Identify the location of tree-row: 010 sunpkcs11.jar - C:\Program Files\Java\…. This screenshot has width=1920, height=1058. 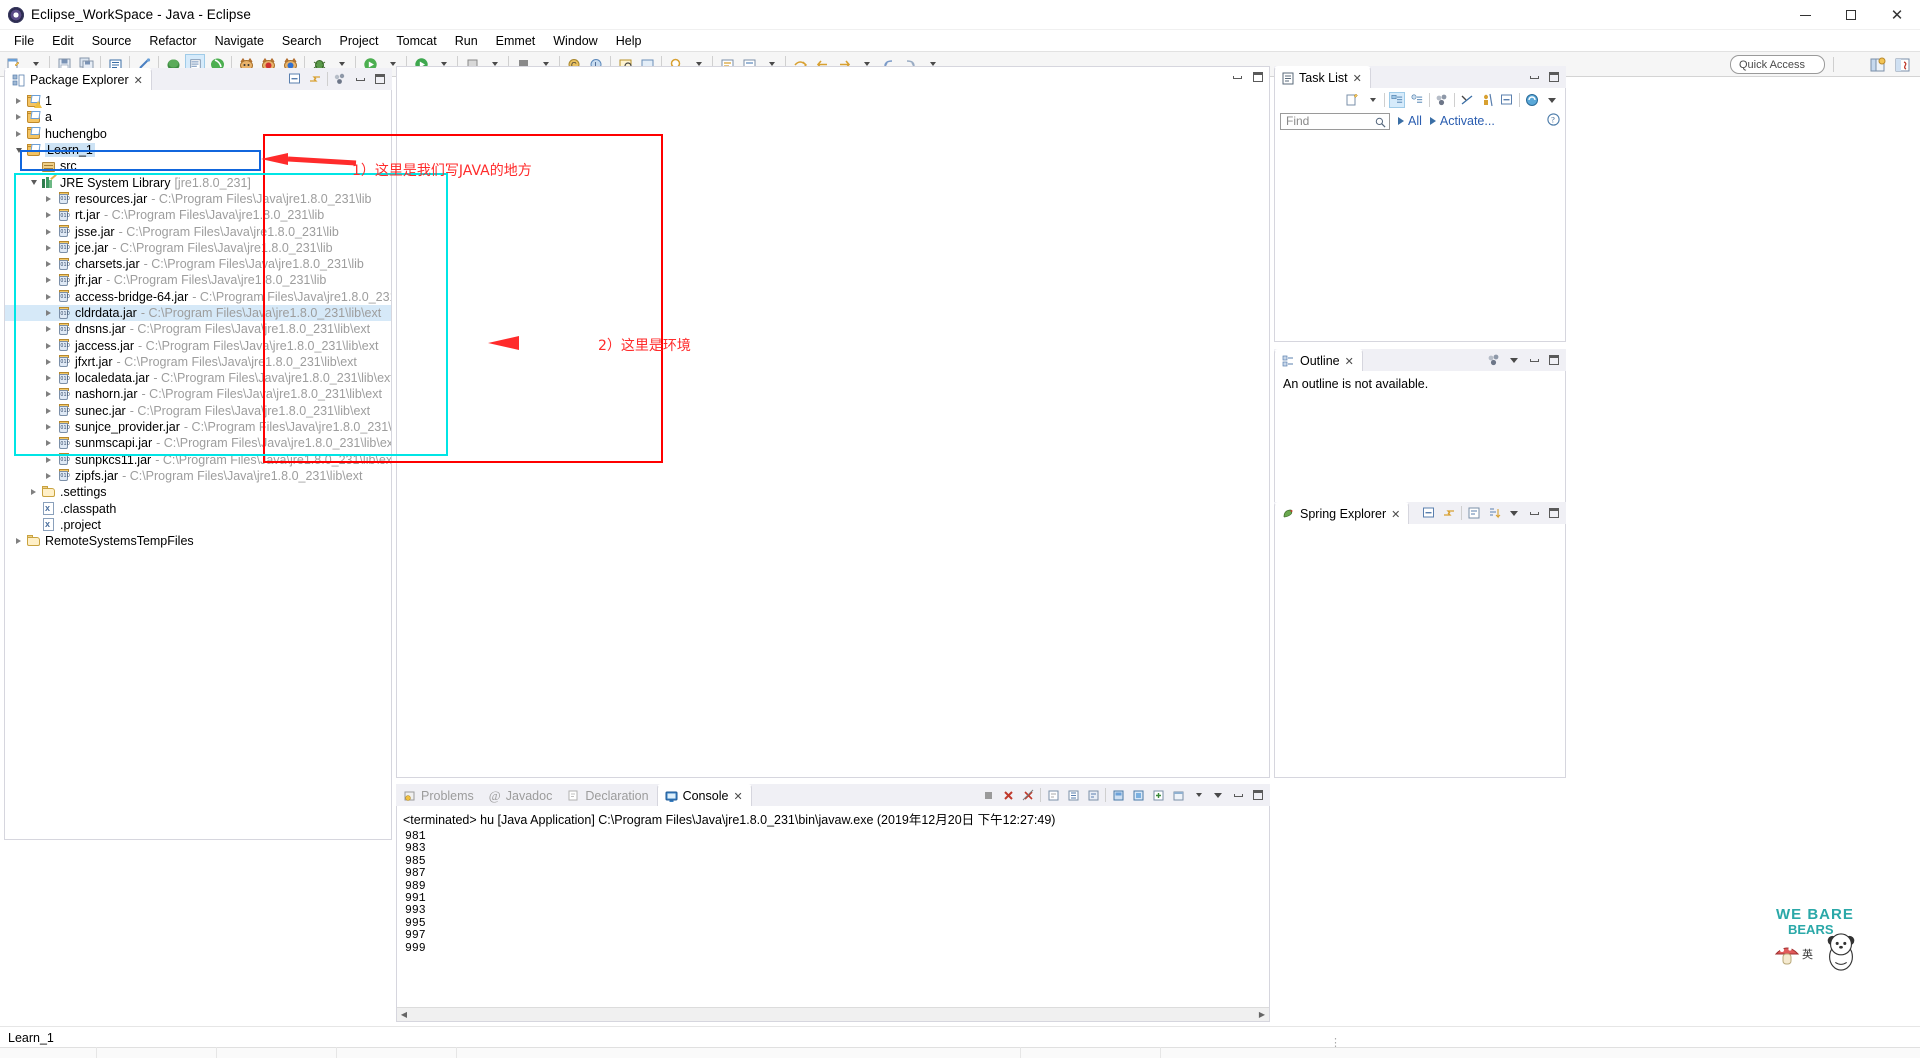
(198, 460).